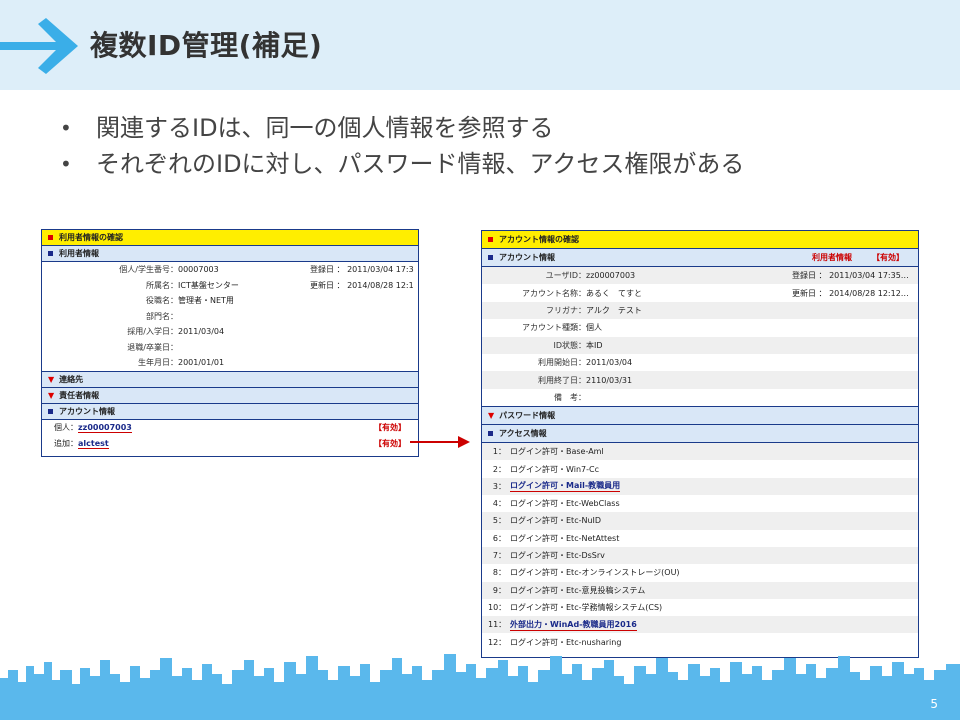 This screenshot has height=720, width=960. I want to click on field-label: ユーザID：, so click(565, 276).